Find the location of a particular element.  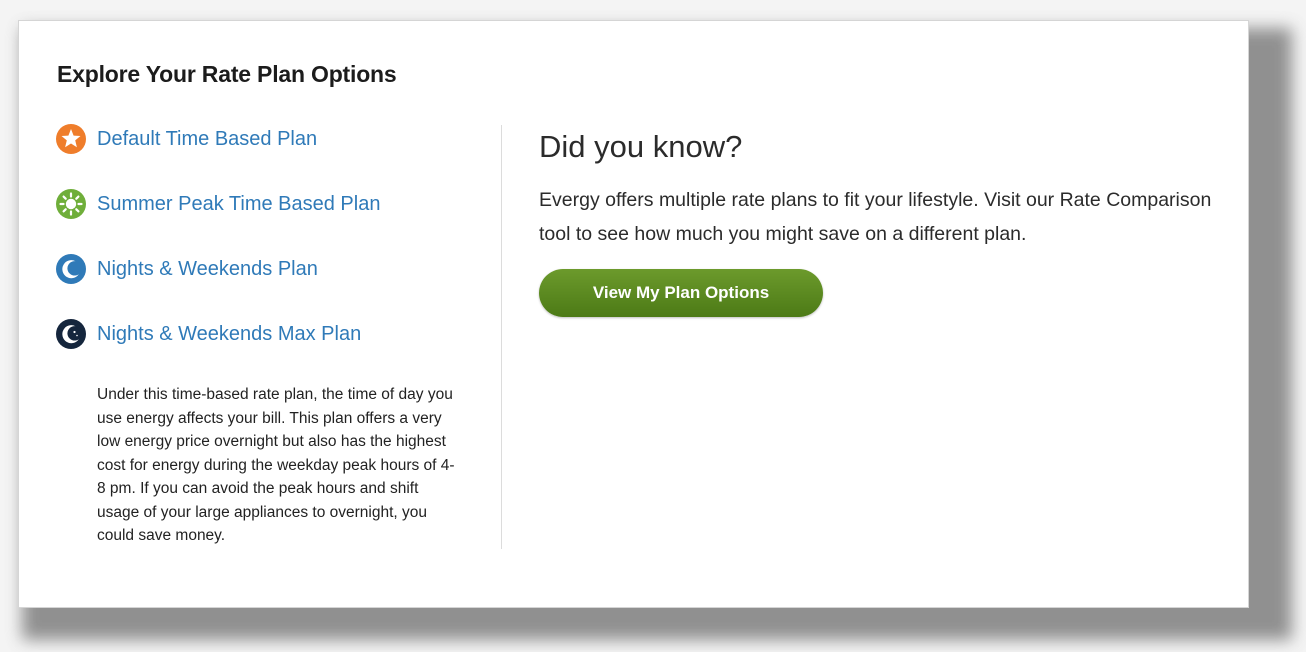

plan-link-nights-weekends-max: Nights & Weekends Max Plan is located at coordinates (265, 334).